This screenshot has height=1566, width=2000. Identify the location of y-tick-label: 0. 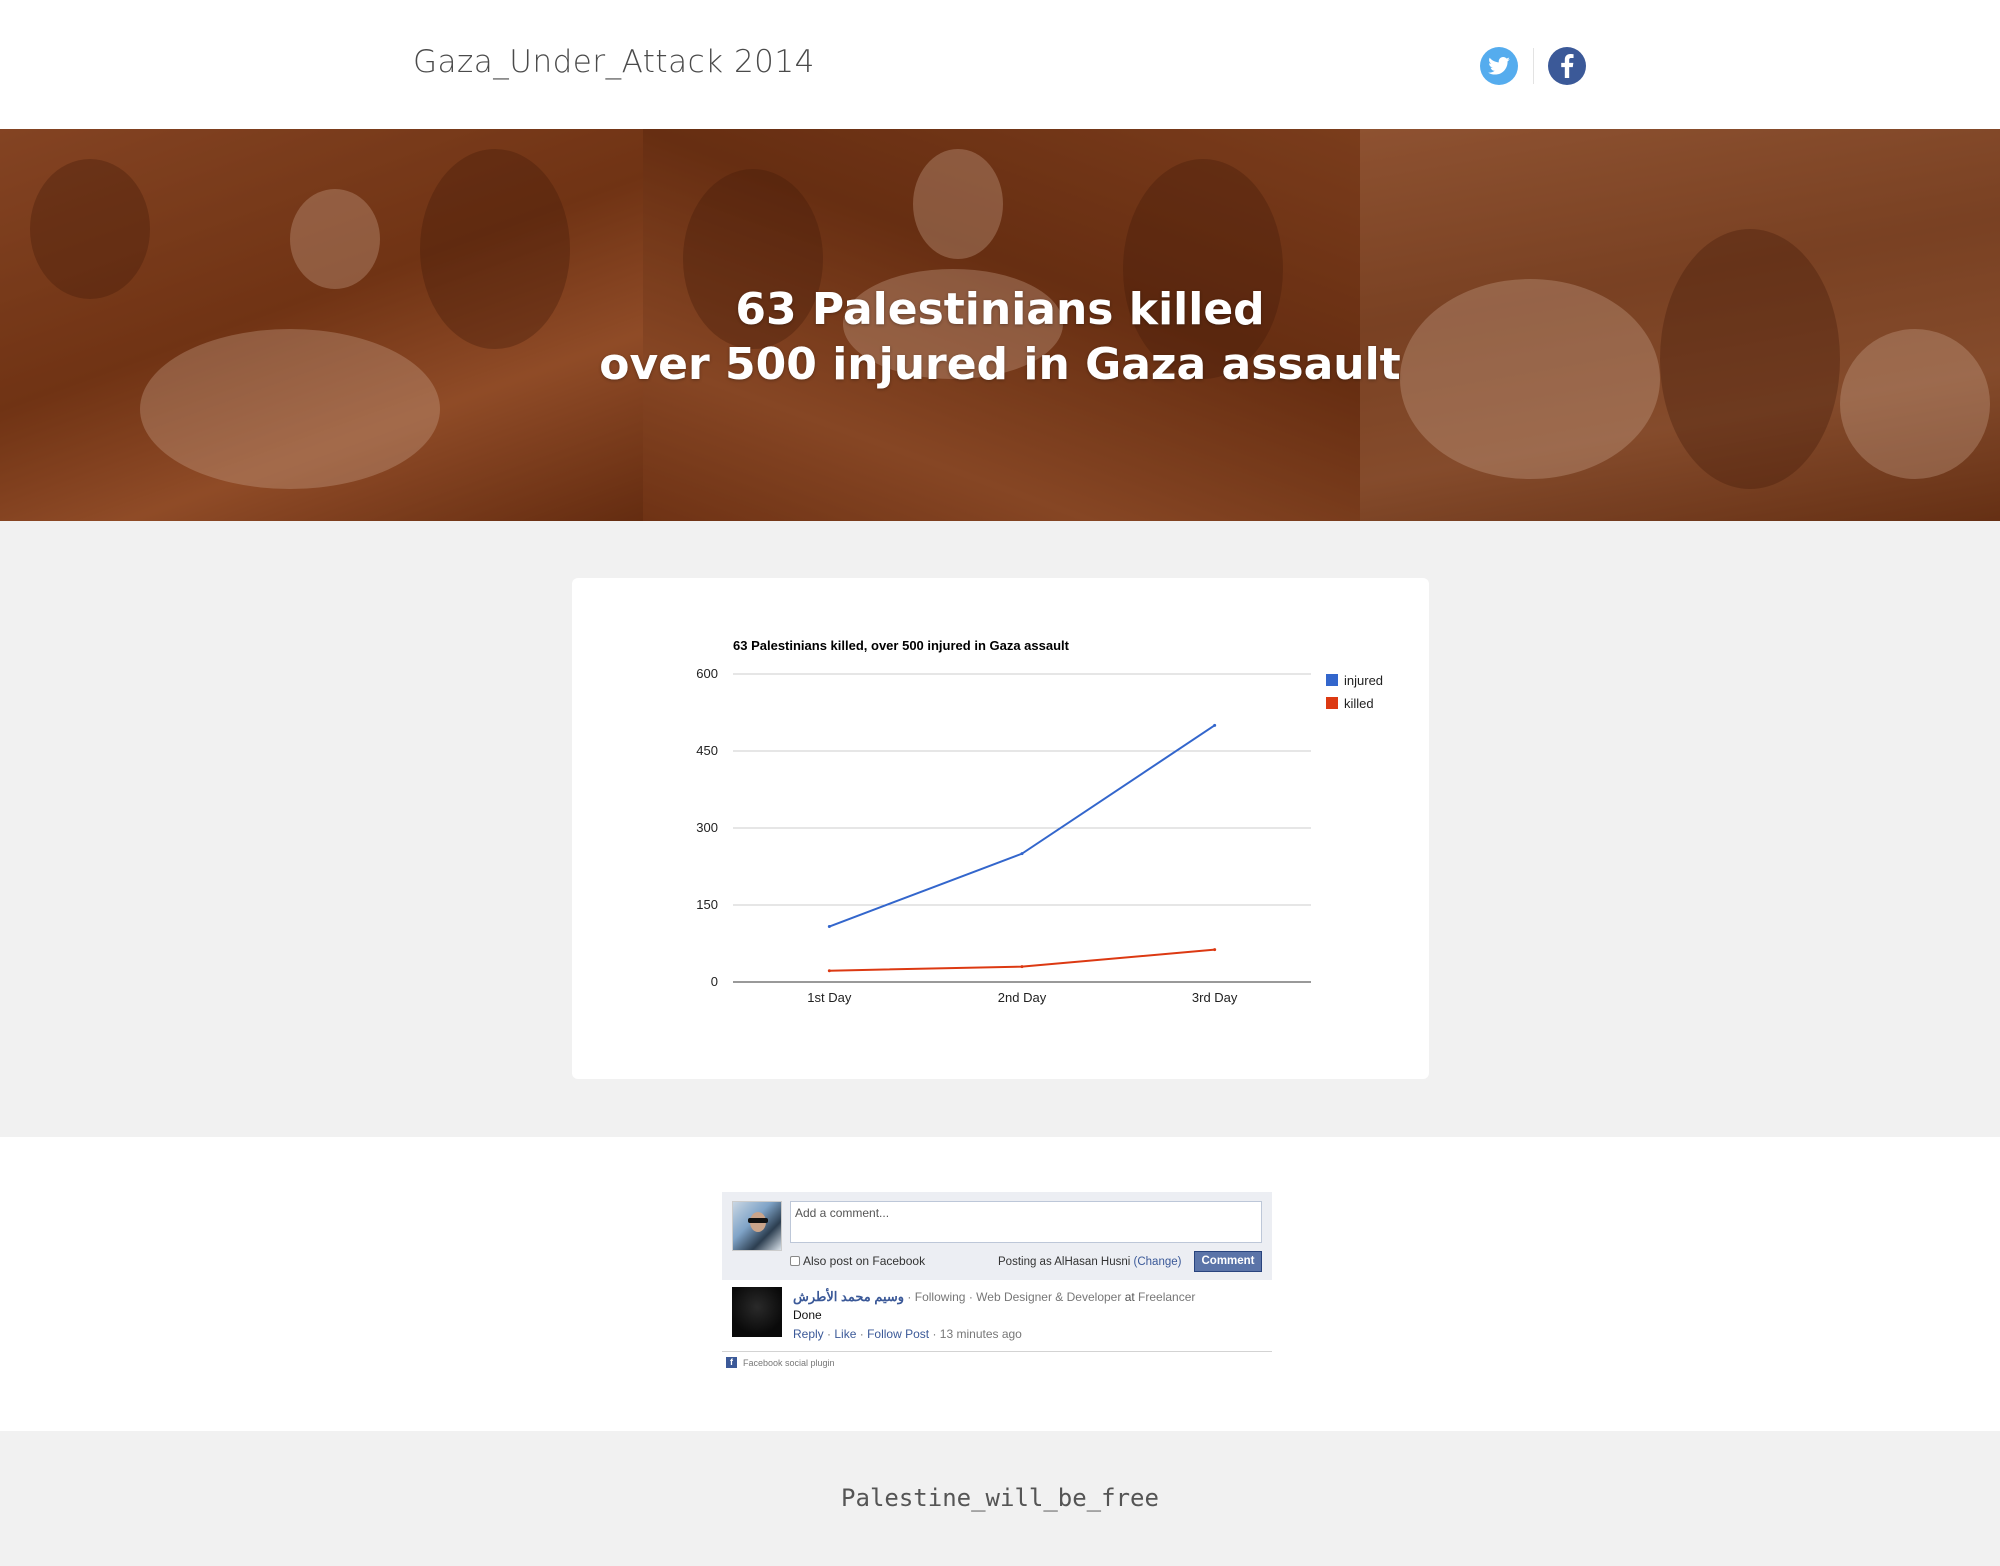
(714, 981).